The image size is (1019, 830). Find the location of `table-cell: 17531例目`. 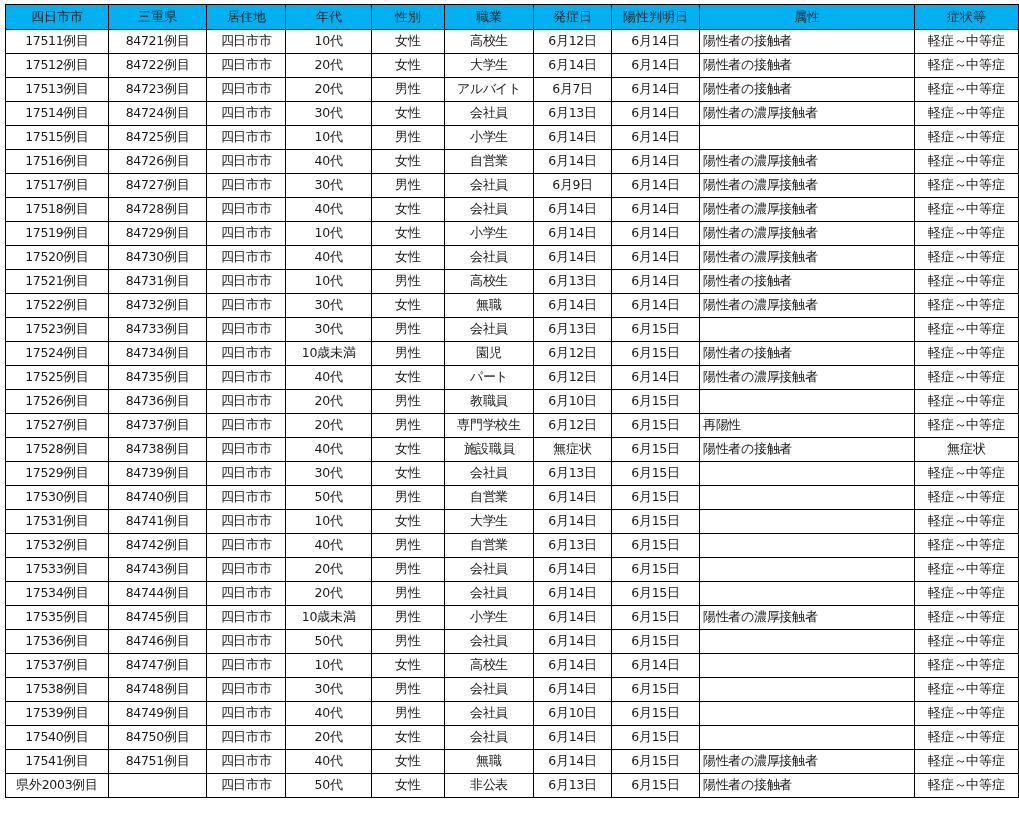

table-cell: 17531例目 is located at coordinates (57, 521).